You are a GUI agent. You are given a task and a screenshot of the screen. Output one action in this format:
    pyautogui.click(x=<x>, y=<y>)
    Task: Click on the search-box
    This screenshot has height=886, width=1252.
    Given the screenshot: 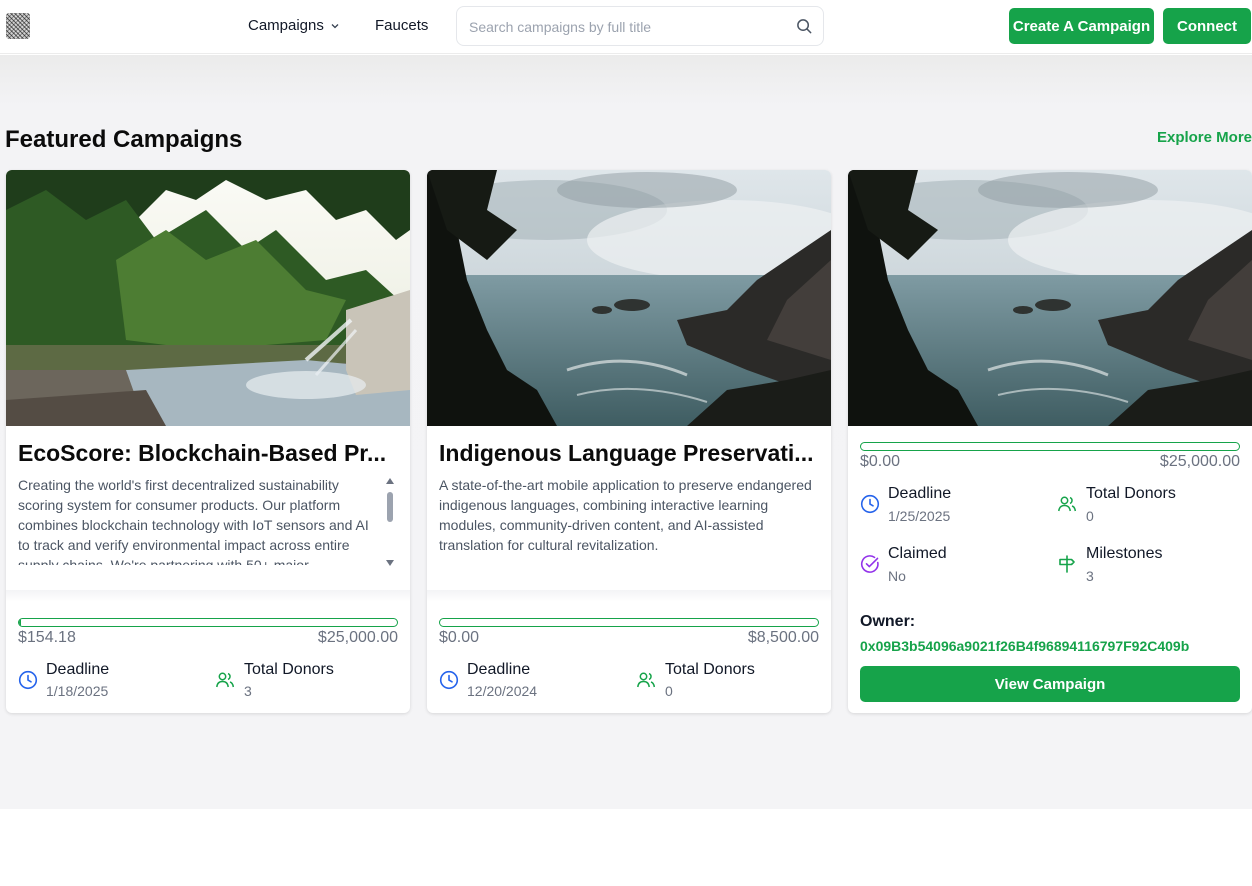 What is the action you would take?
    pyautogui.click(x=640, y=26)
    